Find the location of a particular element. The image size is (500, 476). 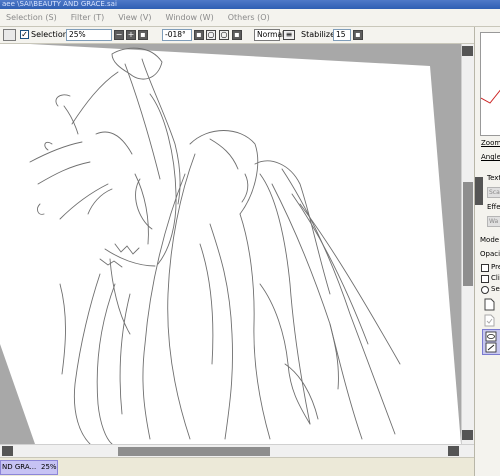

preserve-opacity-label: Pre is located at coordinates (495, 267).